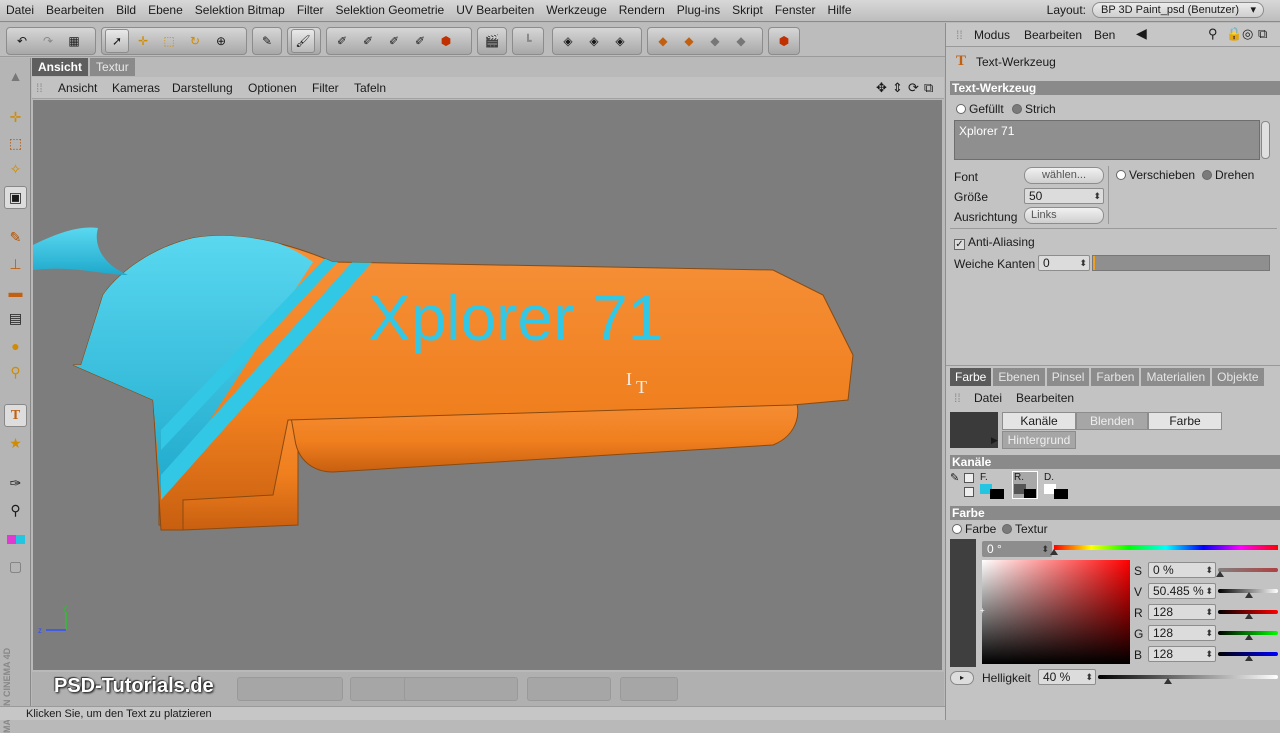 This screenshot has width=1280, height=733. I want to click on subtab-farbe: Farbe, so click(1185, 421).